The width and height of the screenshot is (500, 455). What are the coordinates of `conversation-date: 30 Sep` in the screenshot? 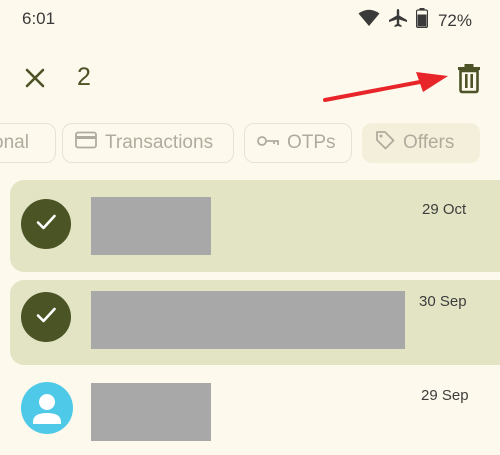 It's located at (443, 301).